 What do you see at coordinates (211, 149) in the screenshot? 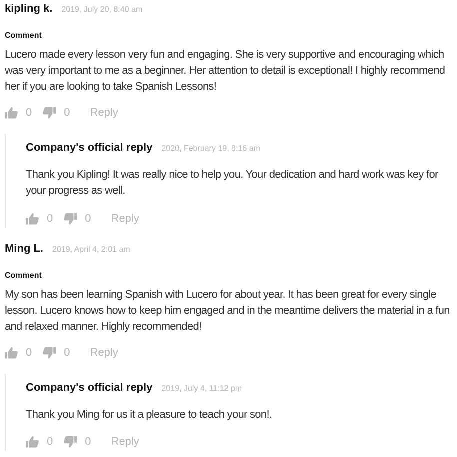
I see `comment-date: 2020, February 19, 8:16 am` at bounding box center [211, 149].